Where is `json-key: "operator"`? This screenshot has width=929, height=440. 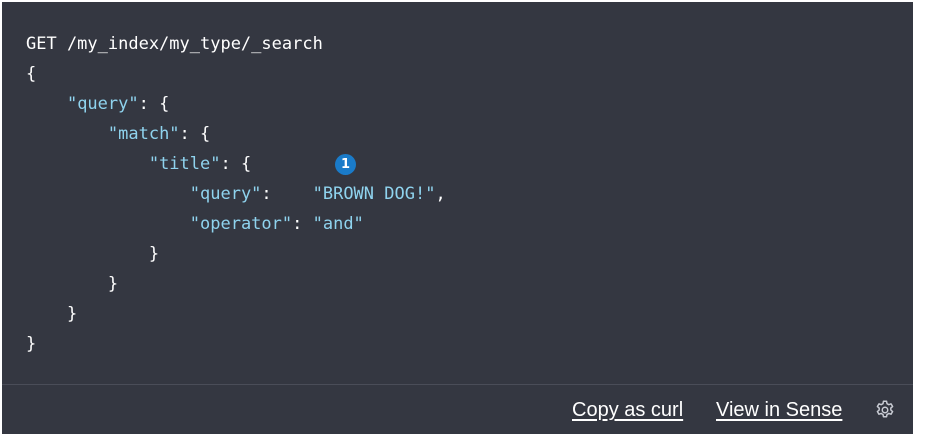
json-key: "operator" is located at coordinates (241, 224).